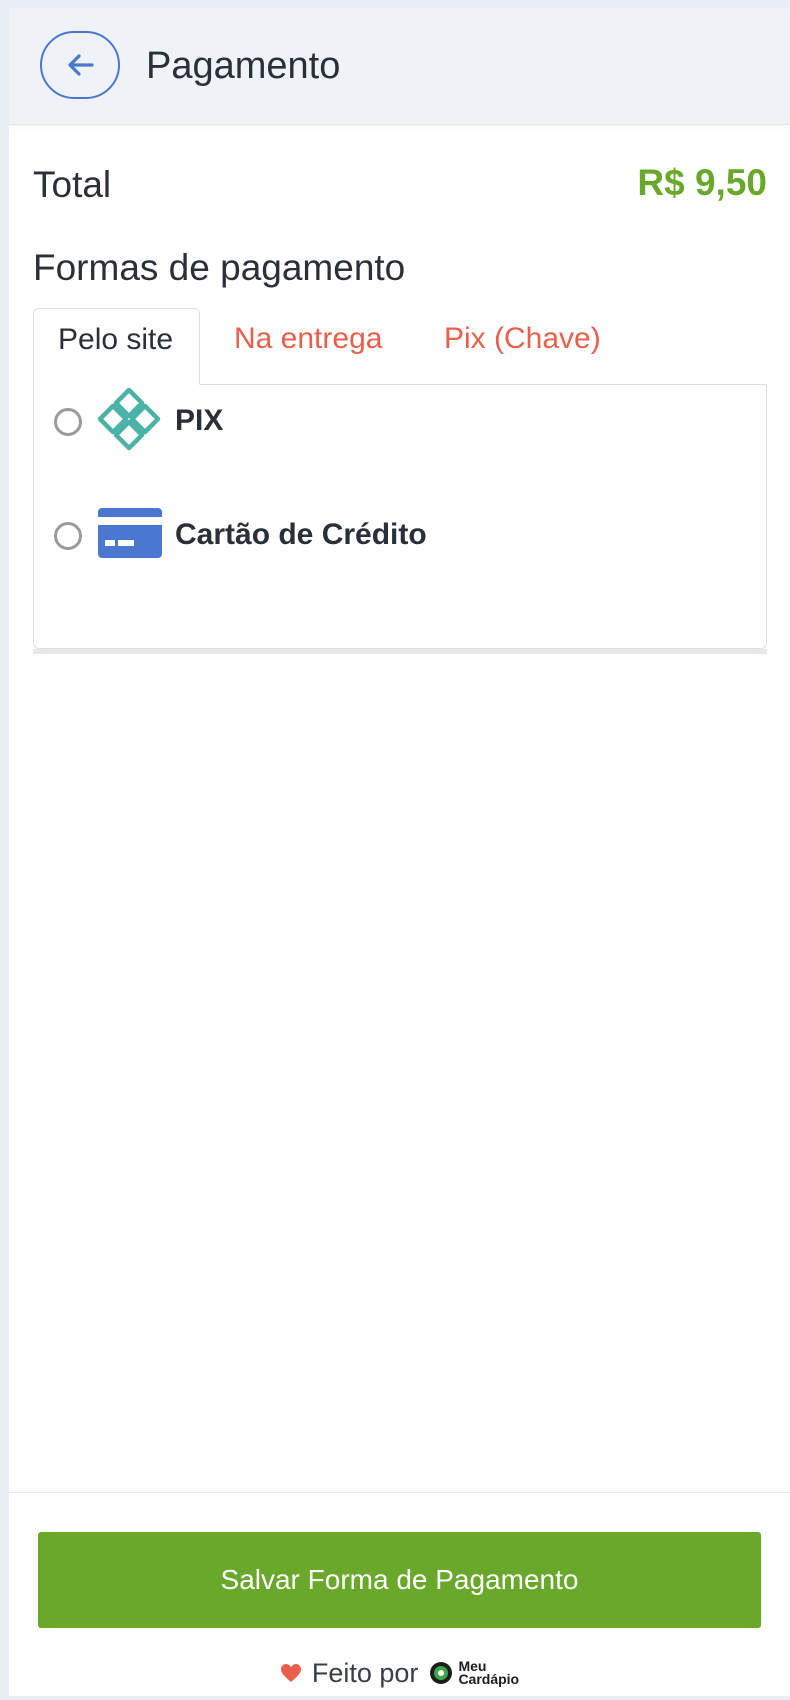  Describe the element at coordinates (522, 346) in the screenshot. I see `tab-pix-chave: Pix (Chave)` at that location.